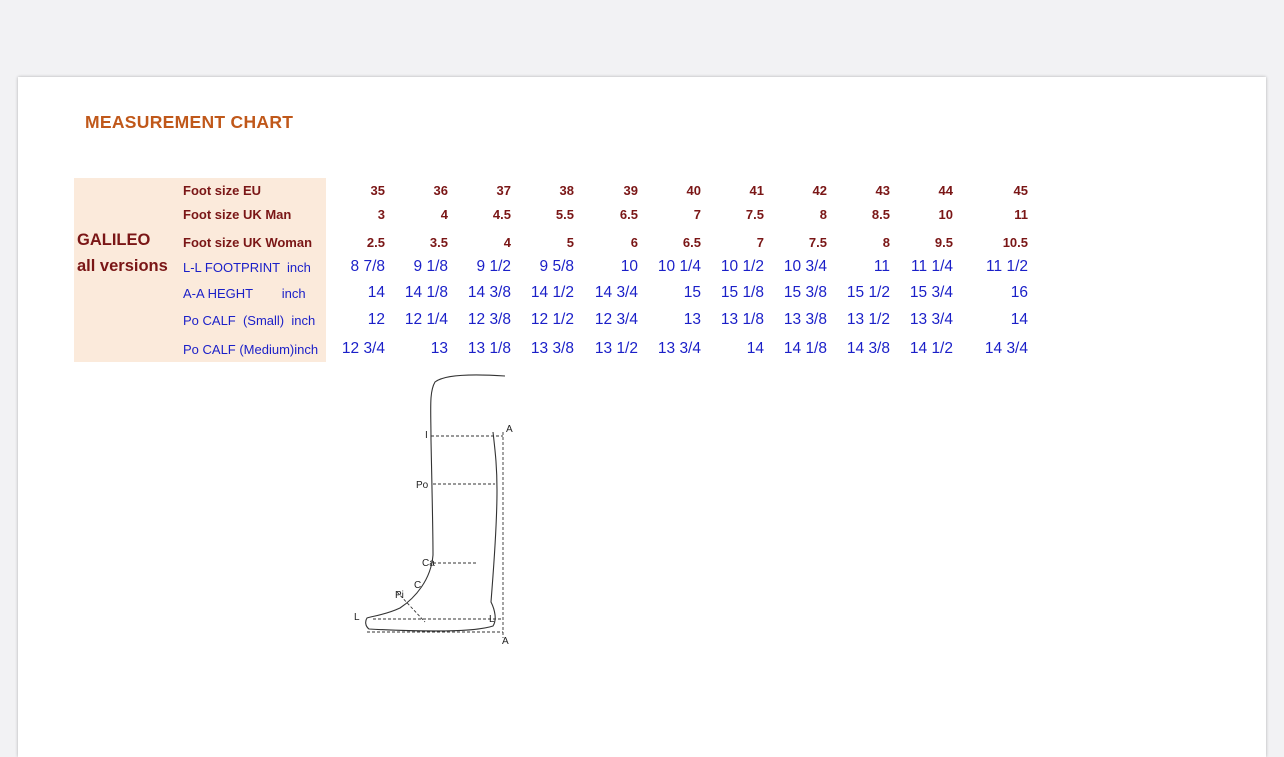  Describe the element at coordinates (868, 348) in the screenshot. I see `cell-po-calf-medium: 14 3/8` at that location.